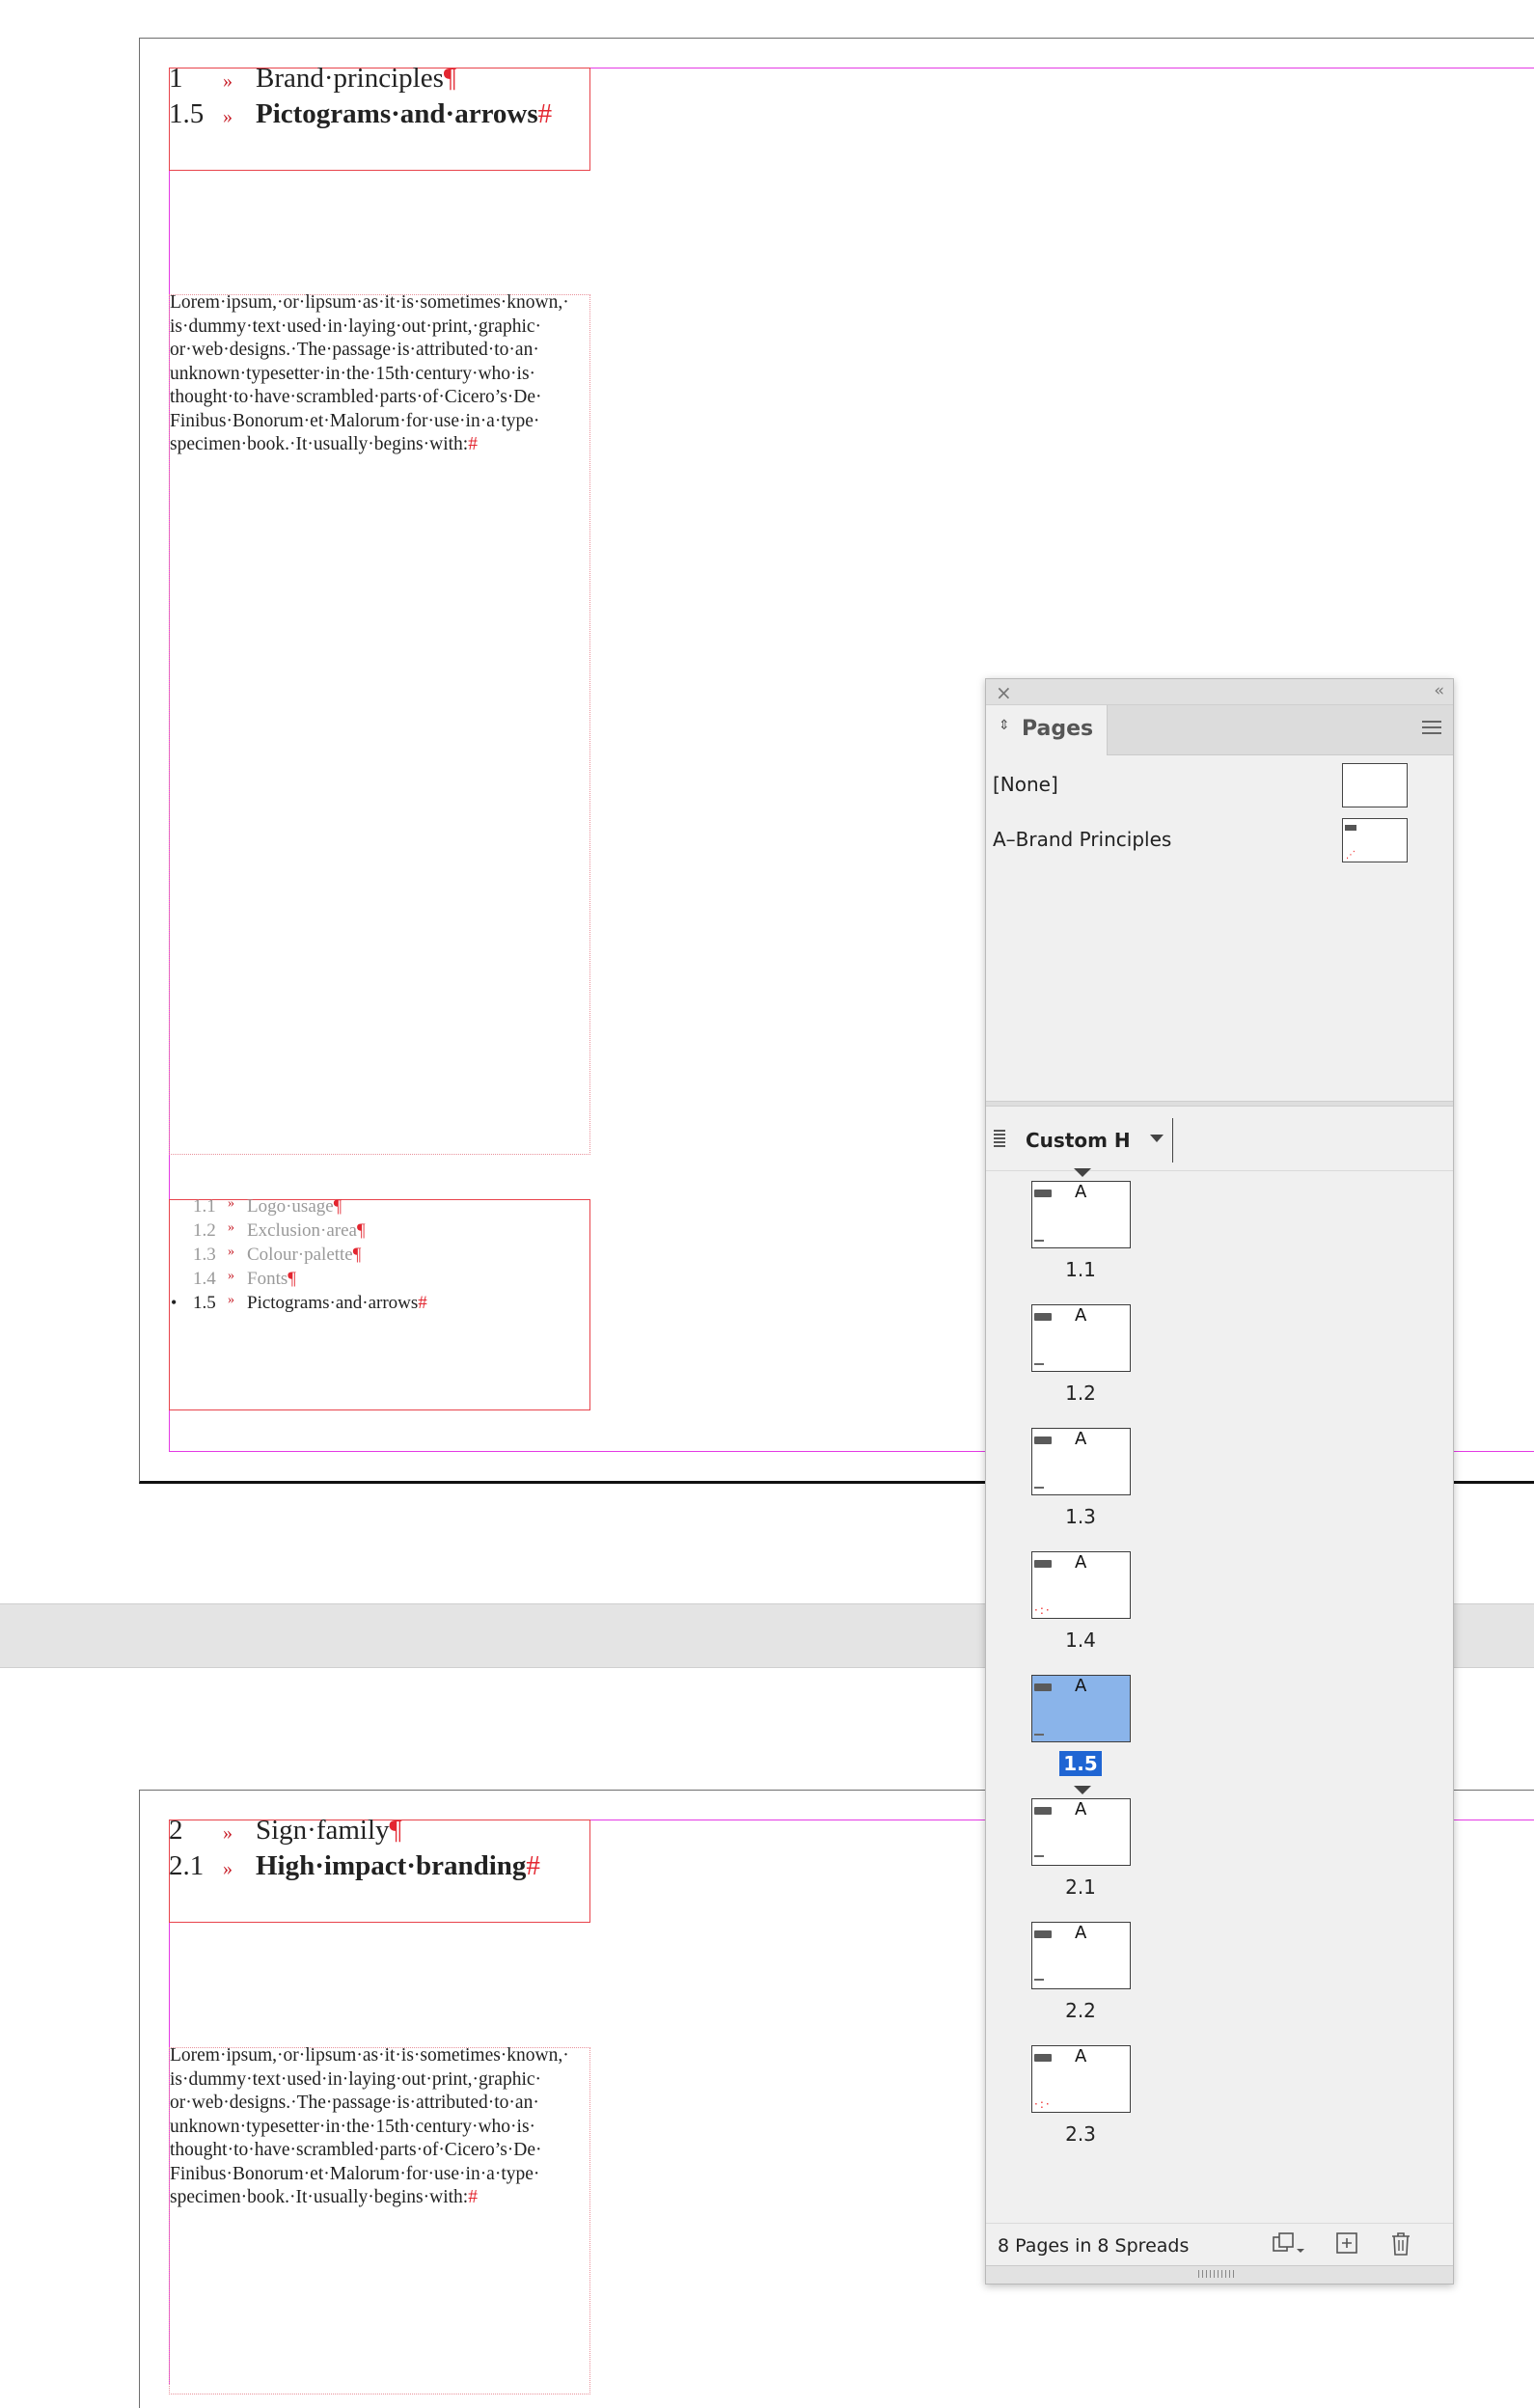 The image size is (1534, 2408). I want to click on master-thumbnail: ⋰, so click(1375, 840).